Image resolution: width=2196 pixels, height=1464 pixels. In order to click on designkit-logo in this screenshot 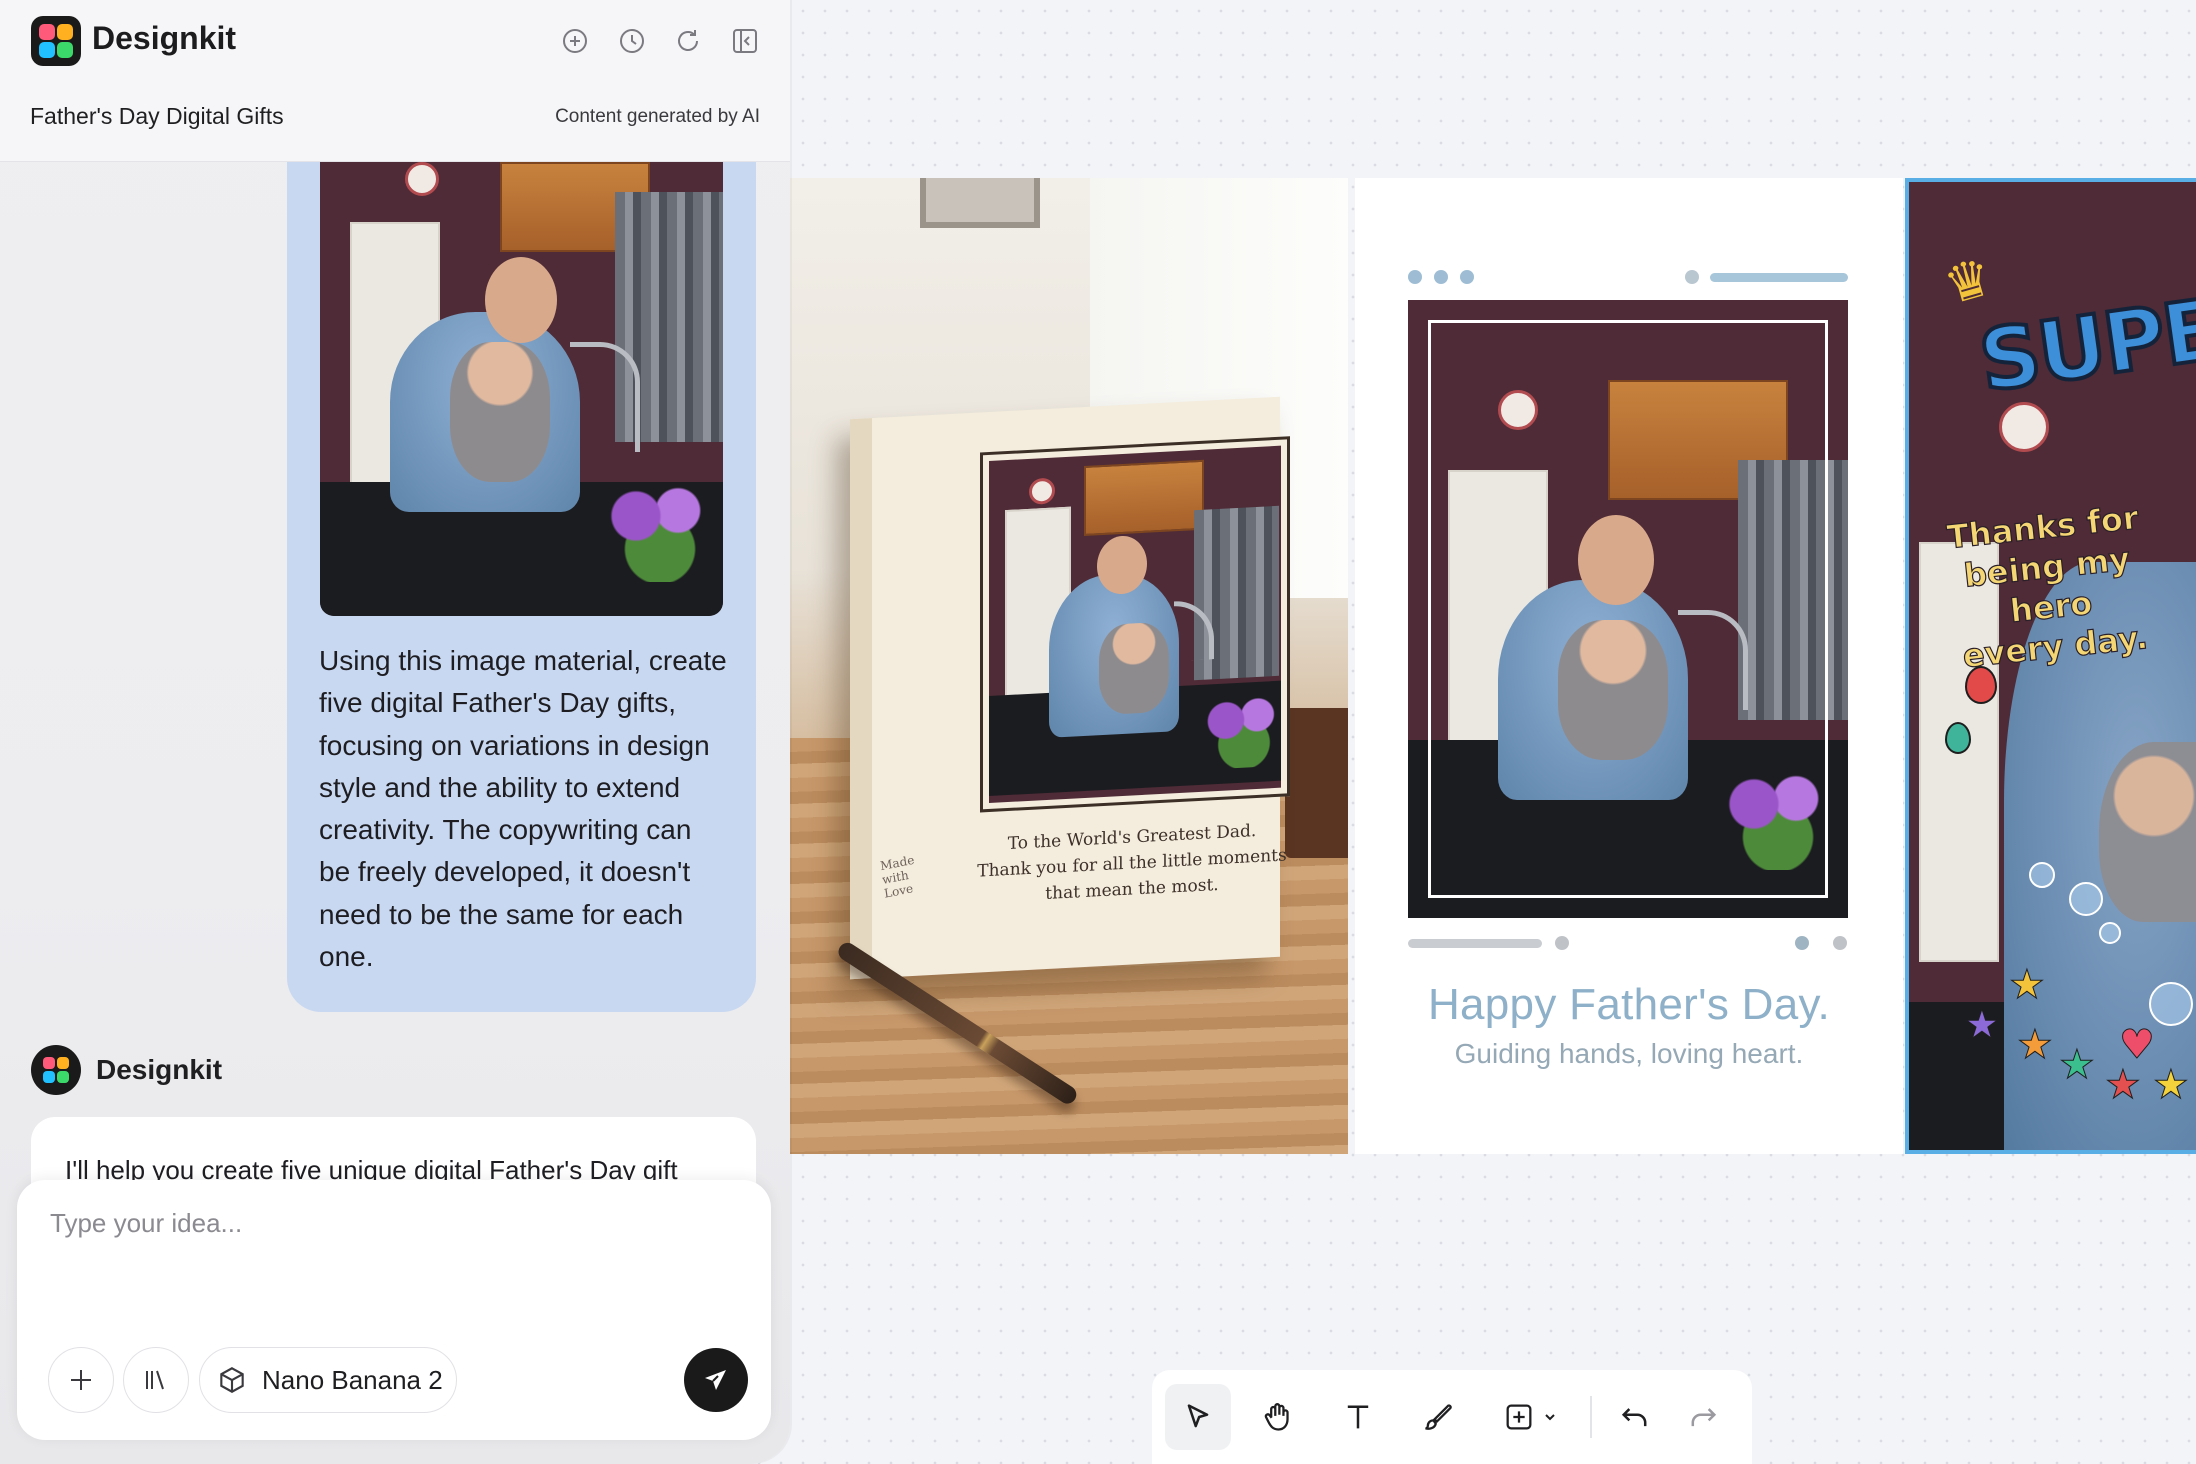, I will do `click(56, 41)`.